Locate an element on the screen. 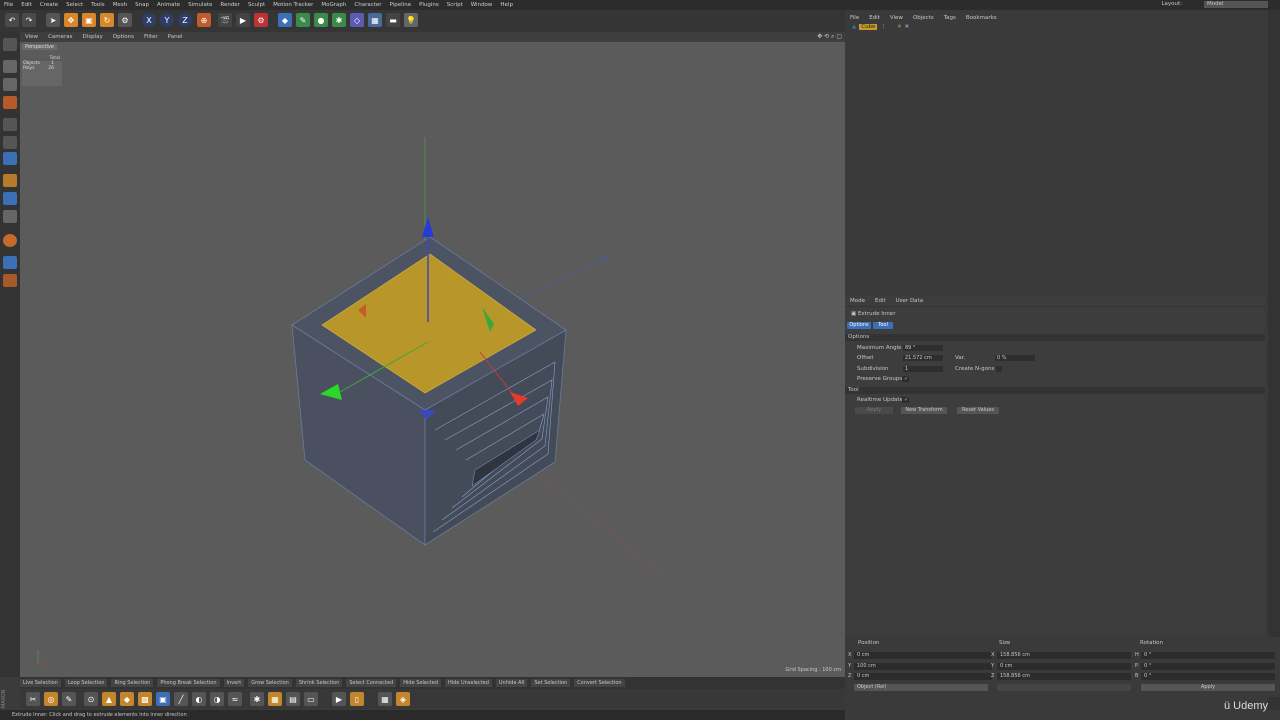 The image size is (1280, 720). menu-simulate: Simulate is located at coordinates (200, 5).